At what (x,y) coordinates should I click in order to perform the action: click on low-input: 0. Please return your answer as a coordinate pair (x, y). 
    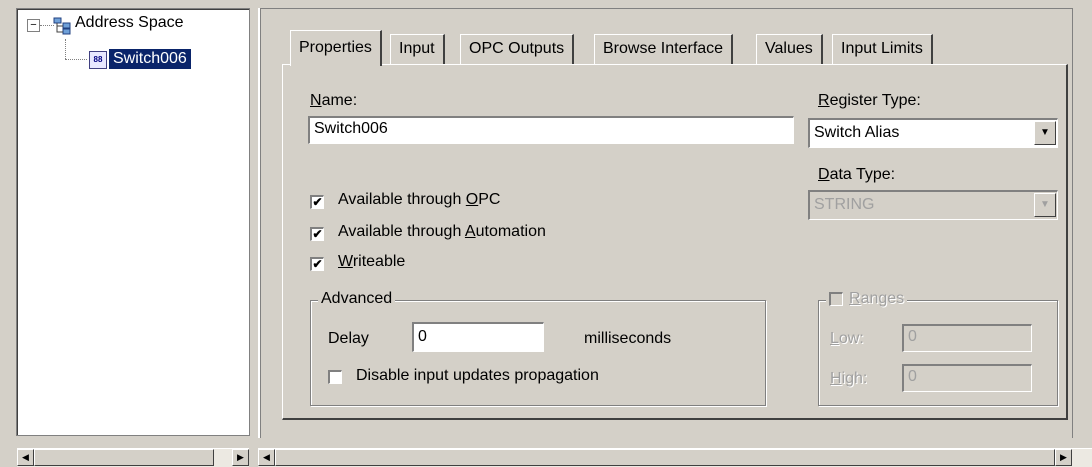
    Looking at the image, I should click on (967, 338).